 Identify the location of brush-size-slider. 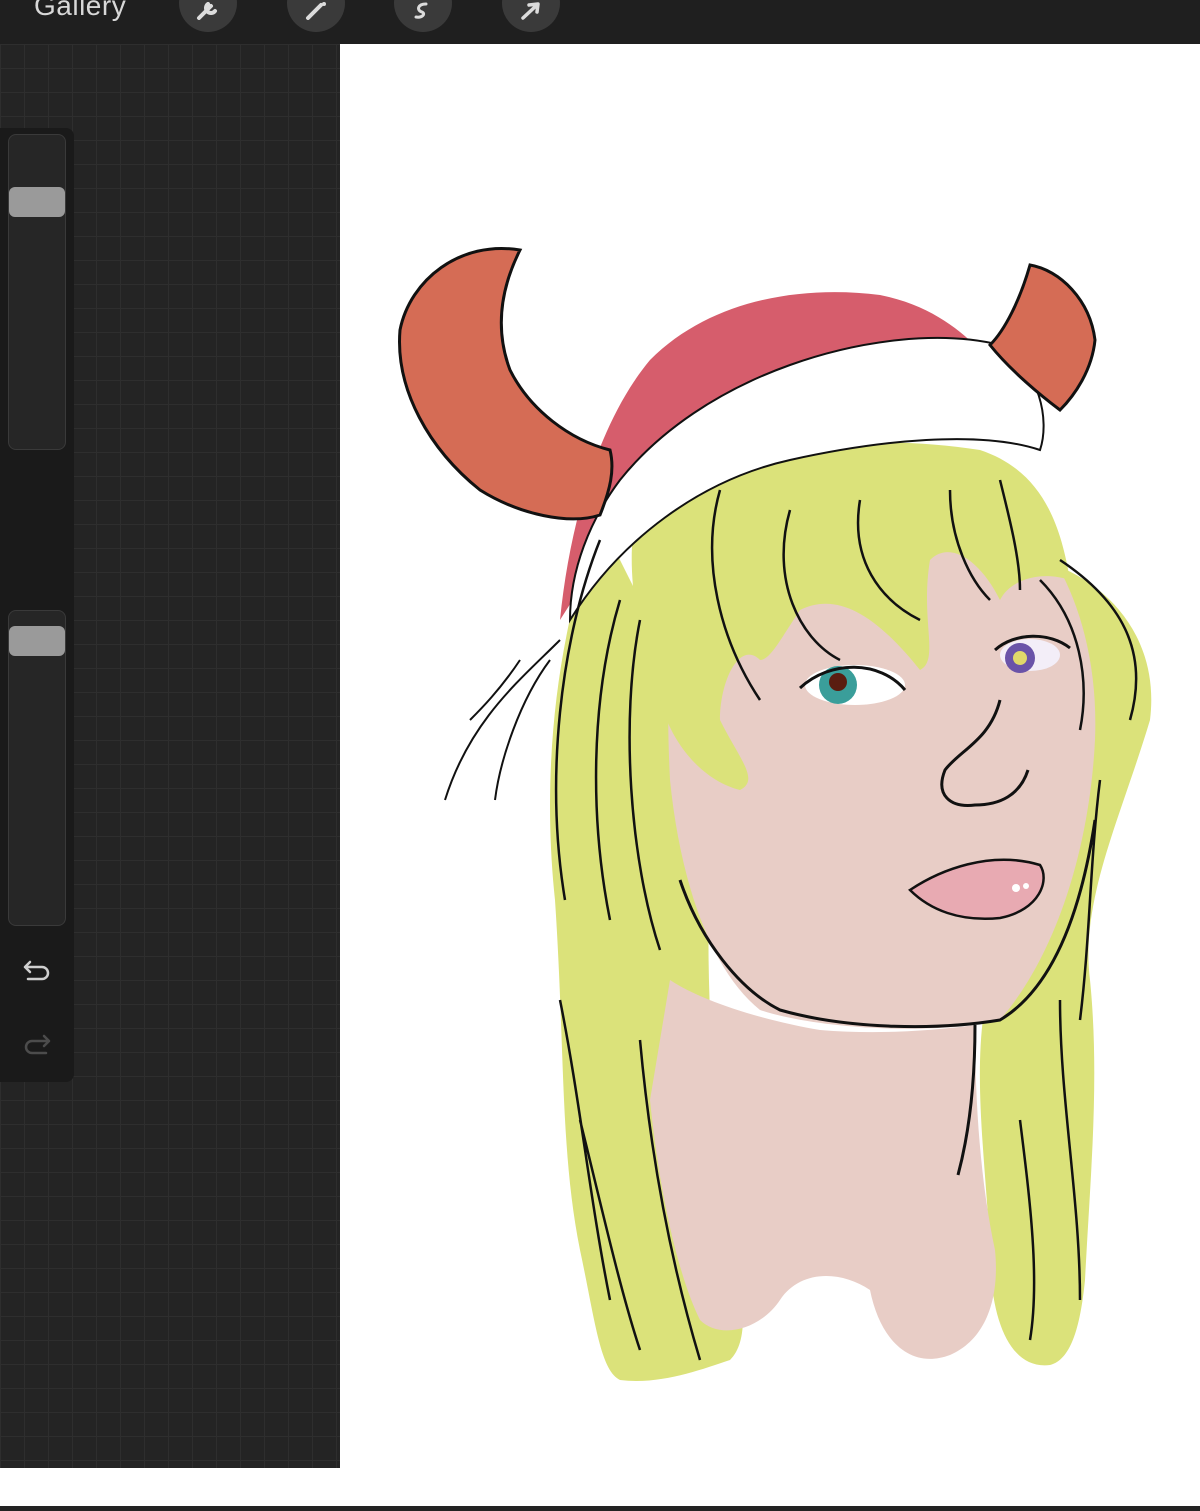
(37, 292).